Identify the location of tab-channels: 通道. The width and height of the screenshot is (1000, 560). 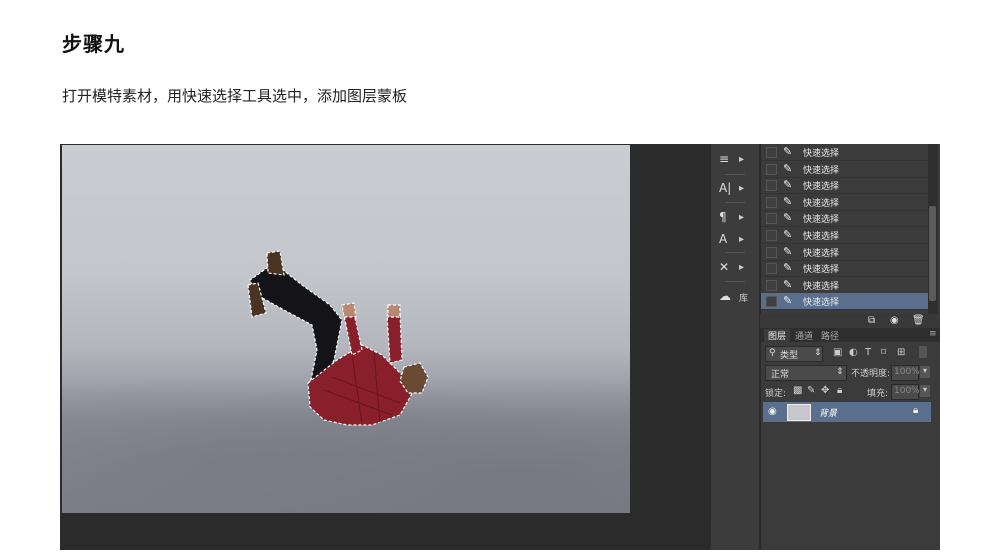
(804, 335).